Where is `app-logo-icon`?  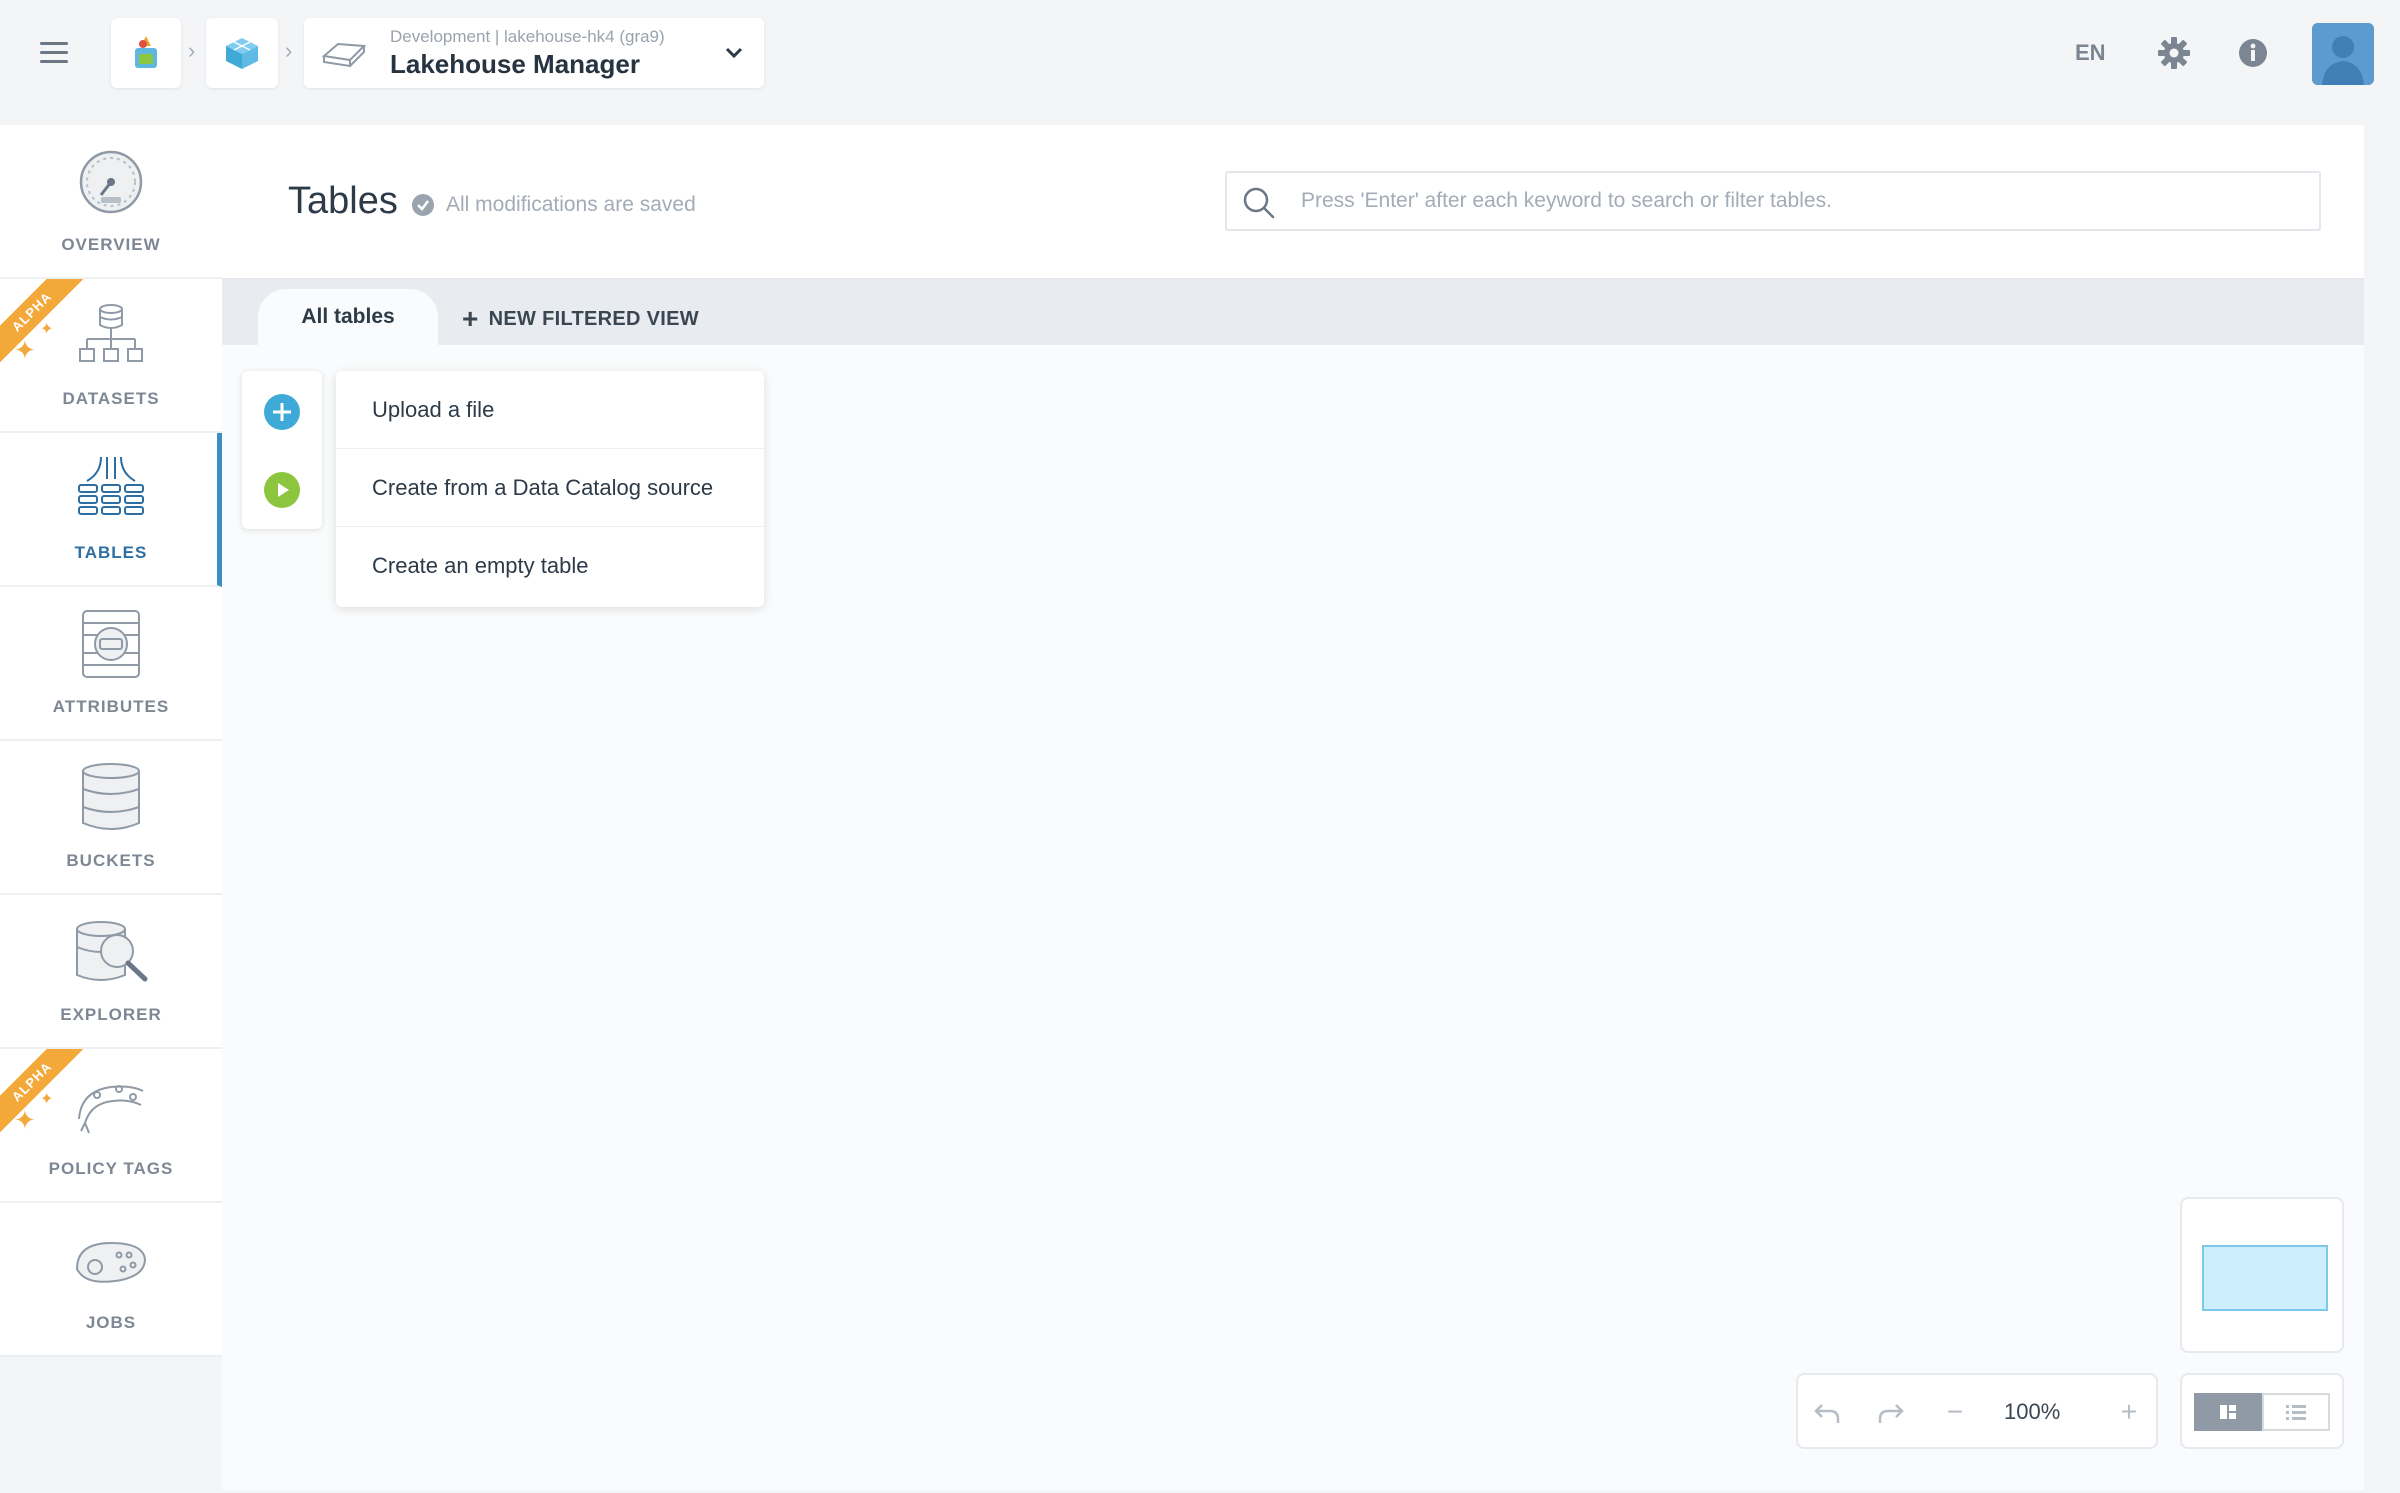
app-logo-icon is located at coordinates (146, 52).